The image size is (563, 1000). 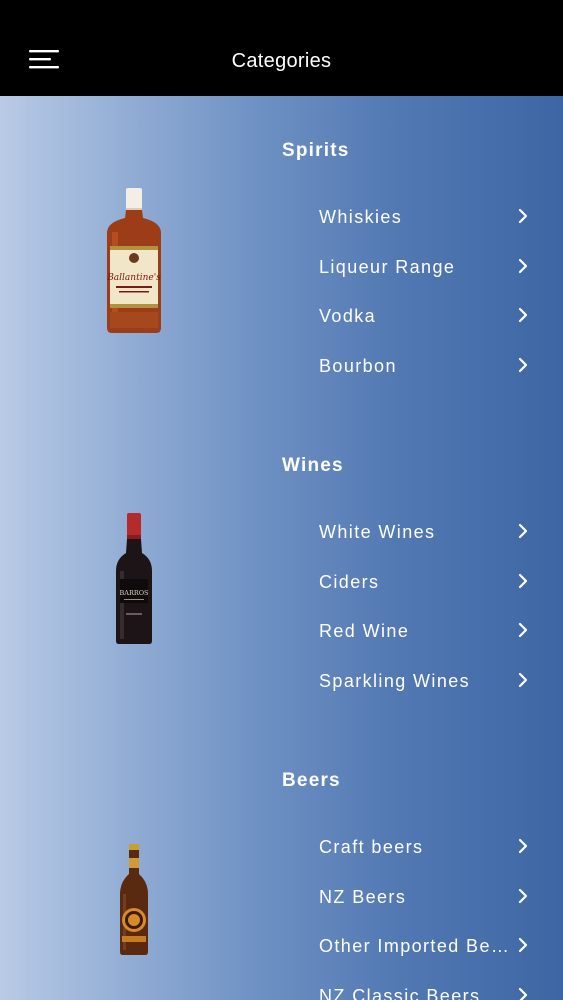 What do you see at coordinates (133, 593) in the screenshot?
I see `svg-text: BARROS` at bounding box center [133, 593].